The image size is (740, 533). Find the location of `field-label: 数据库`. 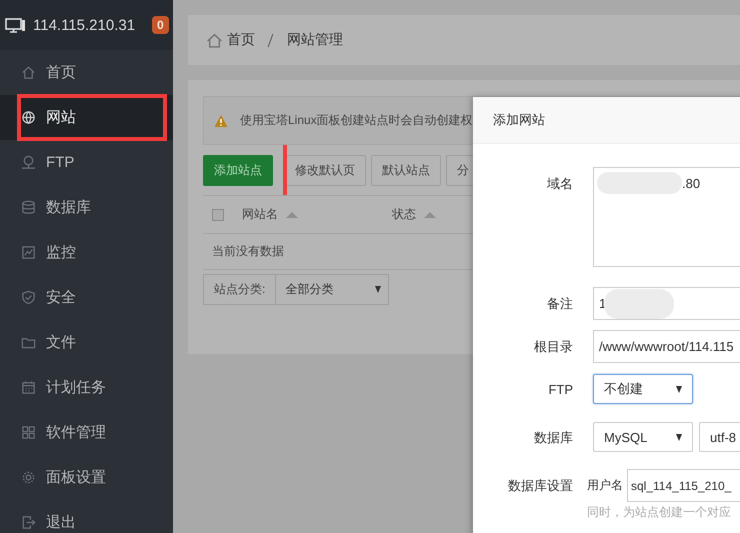

field-label: 数据库 is located at coordinates (553, 438).